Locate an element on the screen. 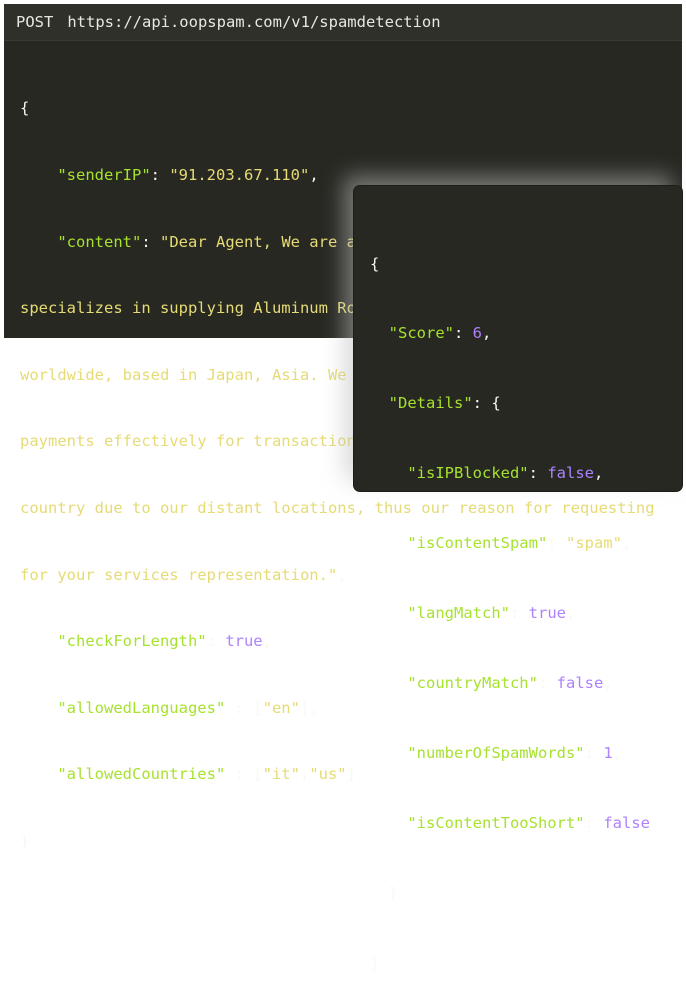  key-checkforlength: "checkForLength" is located at coordinates (132, 641).